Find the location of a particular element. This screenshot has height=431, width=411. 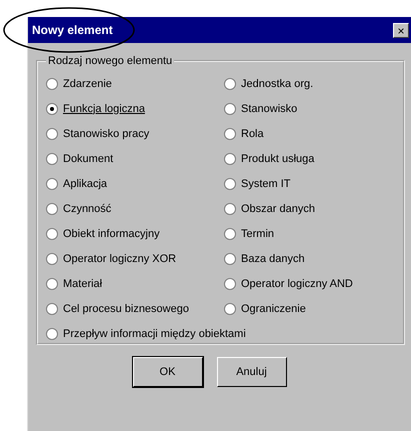

dialog-button: OK is located at coordinates (167, 372).